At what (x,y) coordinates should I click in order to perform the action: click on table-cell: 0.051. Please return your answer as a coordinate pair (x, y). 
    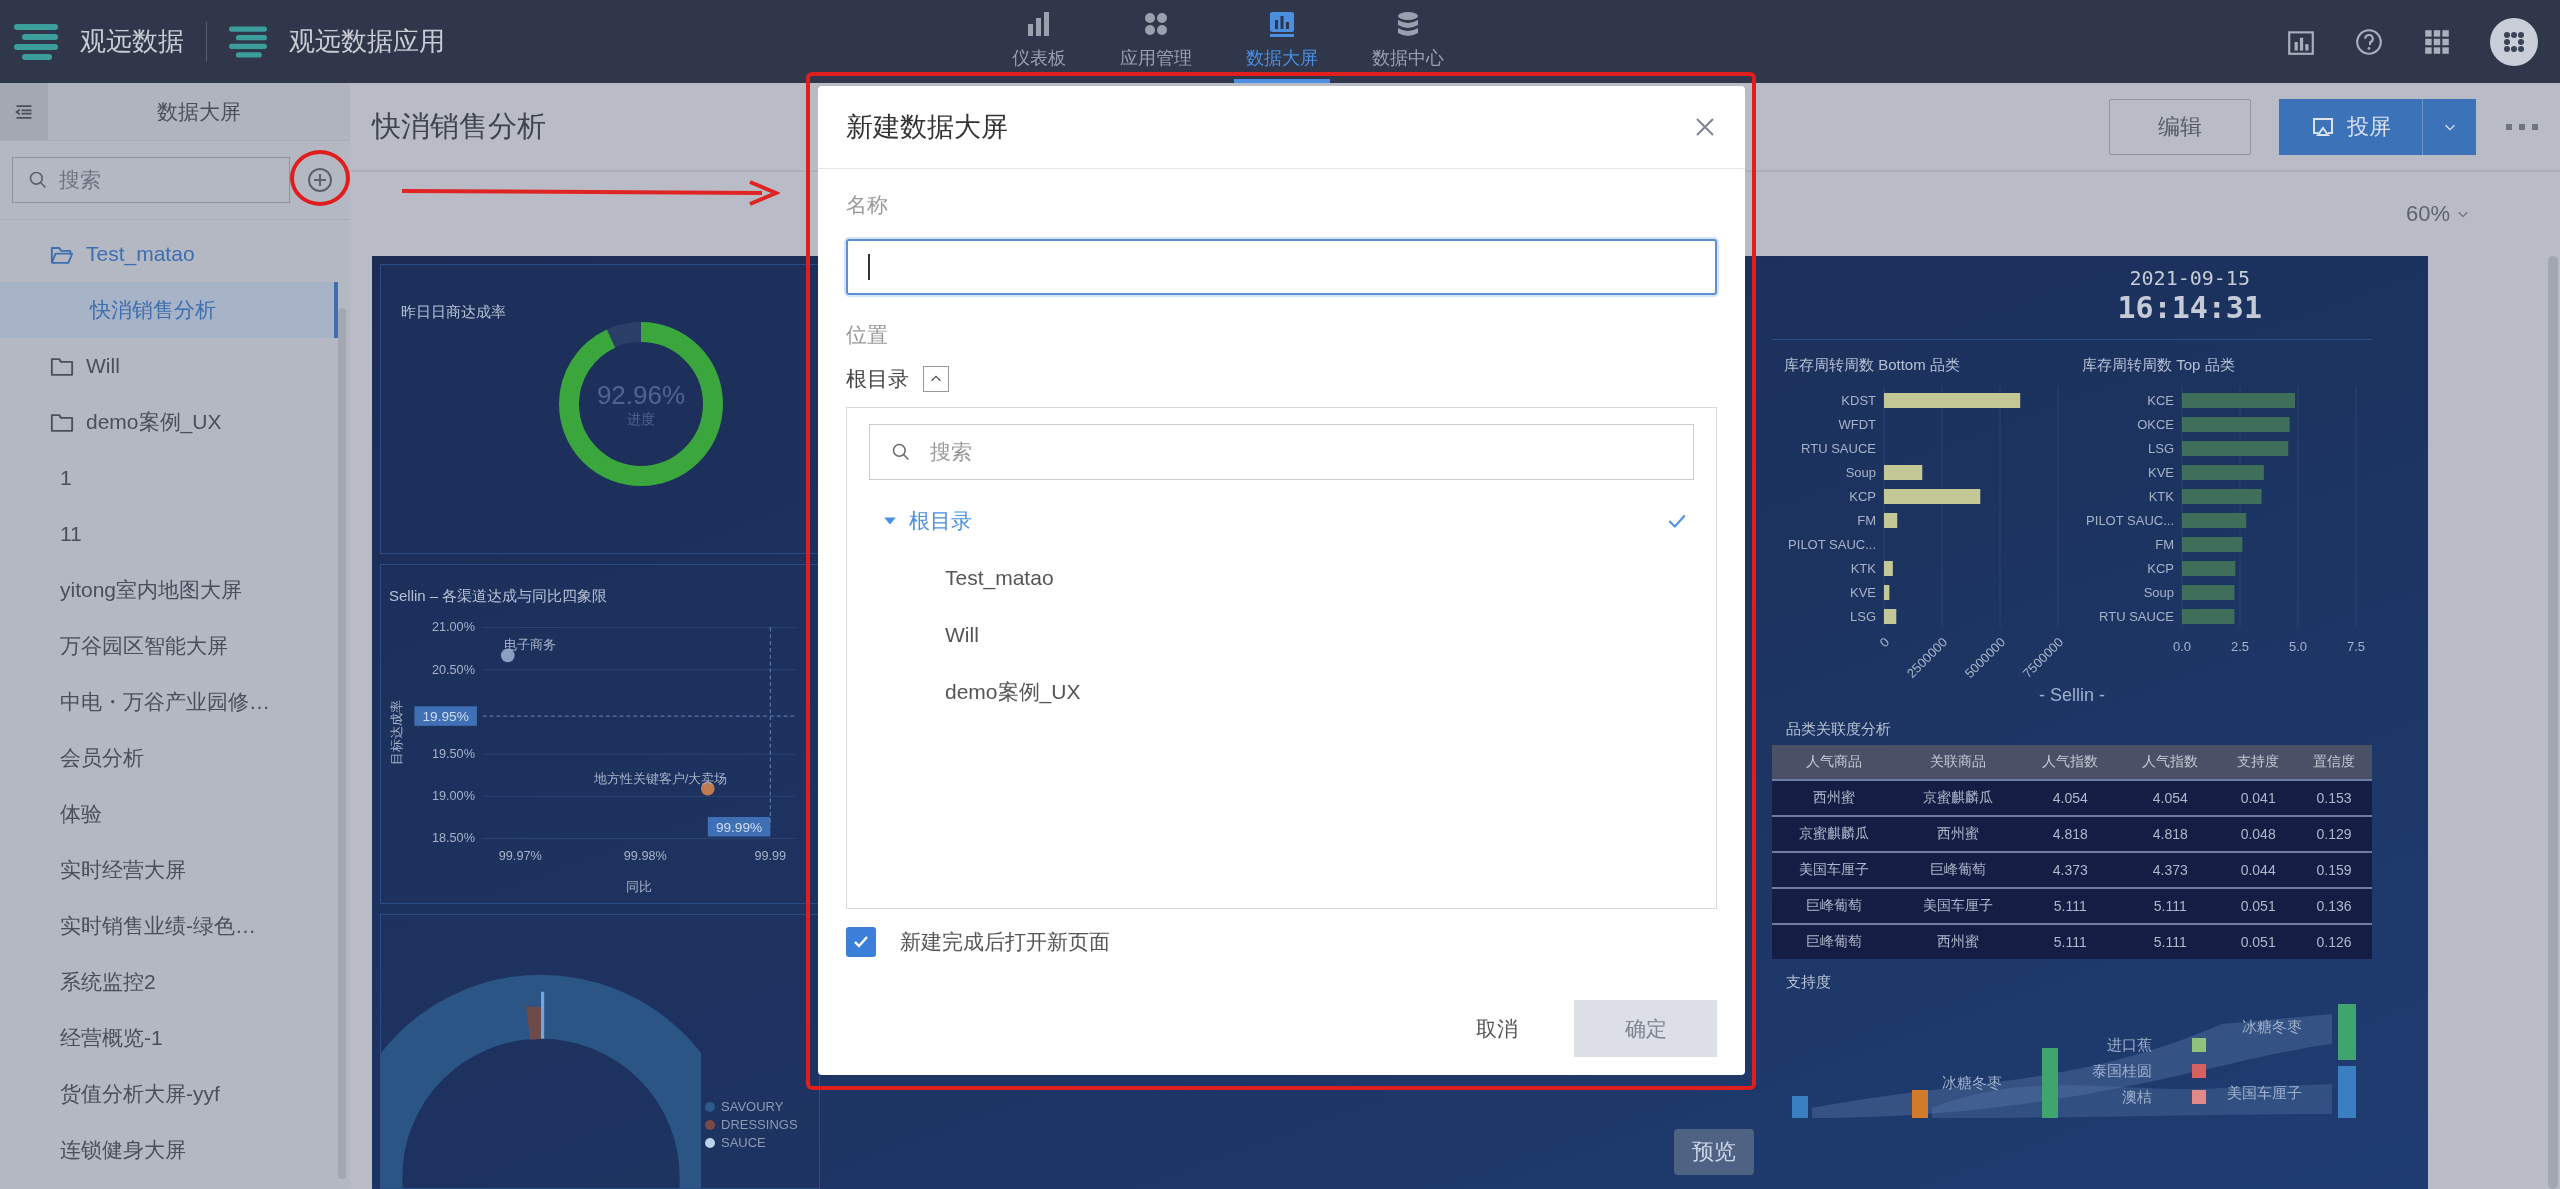
    Looking at the image, I should click on (2258, 941).